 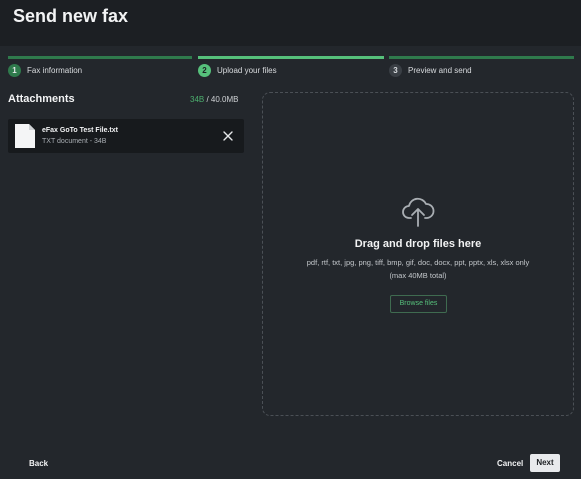 I want to click on attachment-file-name: eFax GoTo Test File.txt, so click(x=80, y=130).